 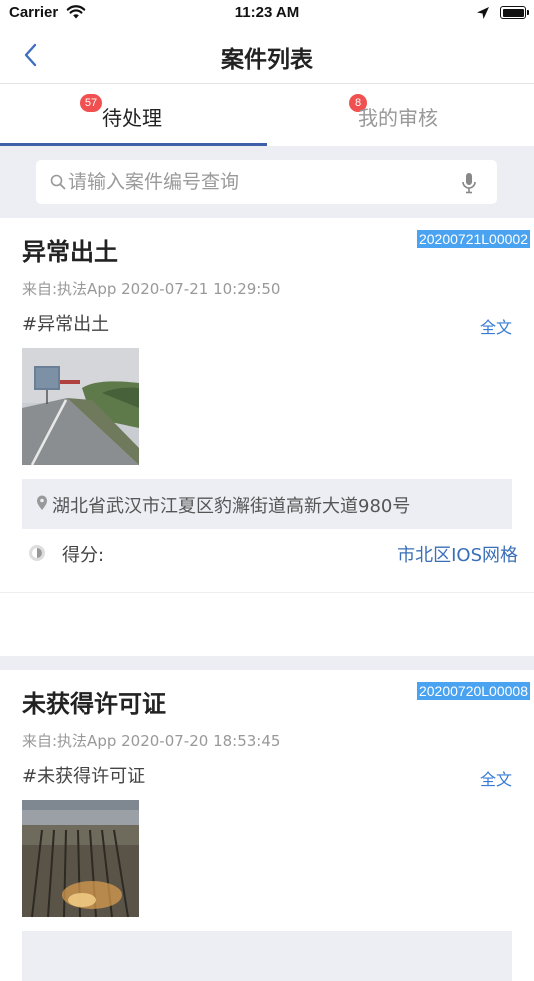 What do you see at coordinates (58, 182) in the screenshot?
I see `search-icon` at bounding box center [58, 182].